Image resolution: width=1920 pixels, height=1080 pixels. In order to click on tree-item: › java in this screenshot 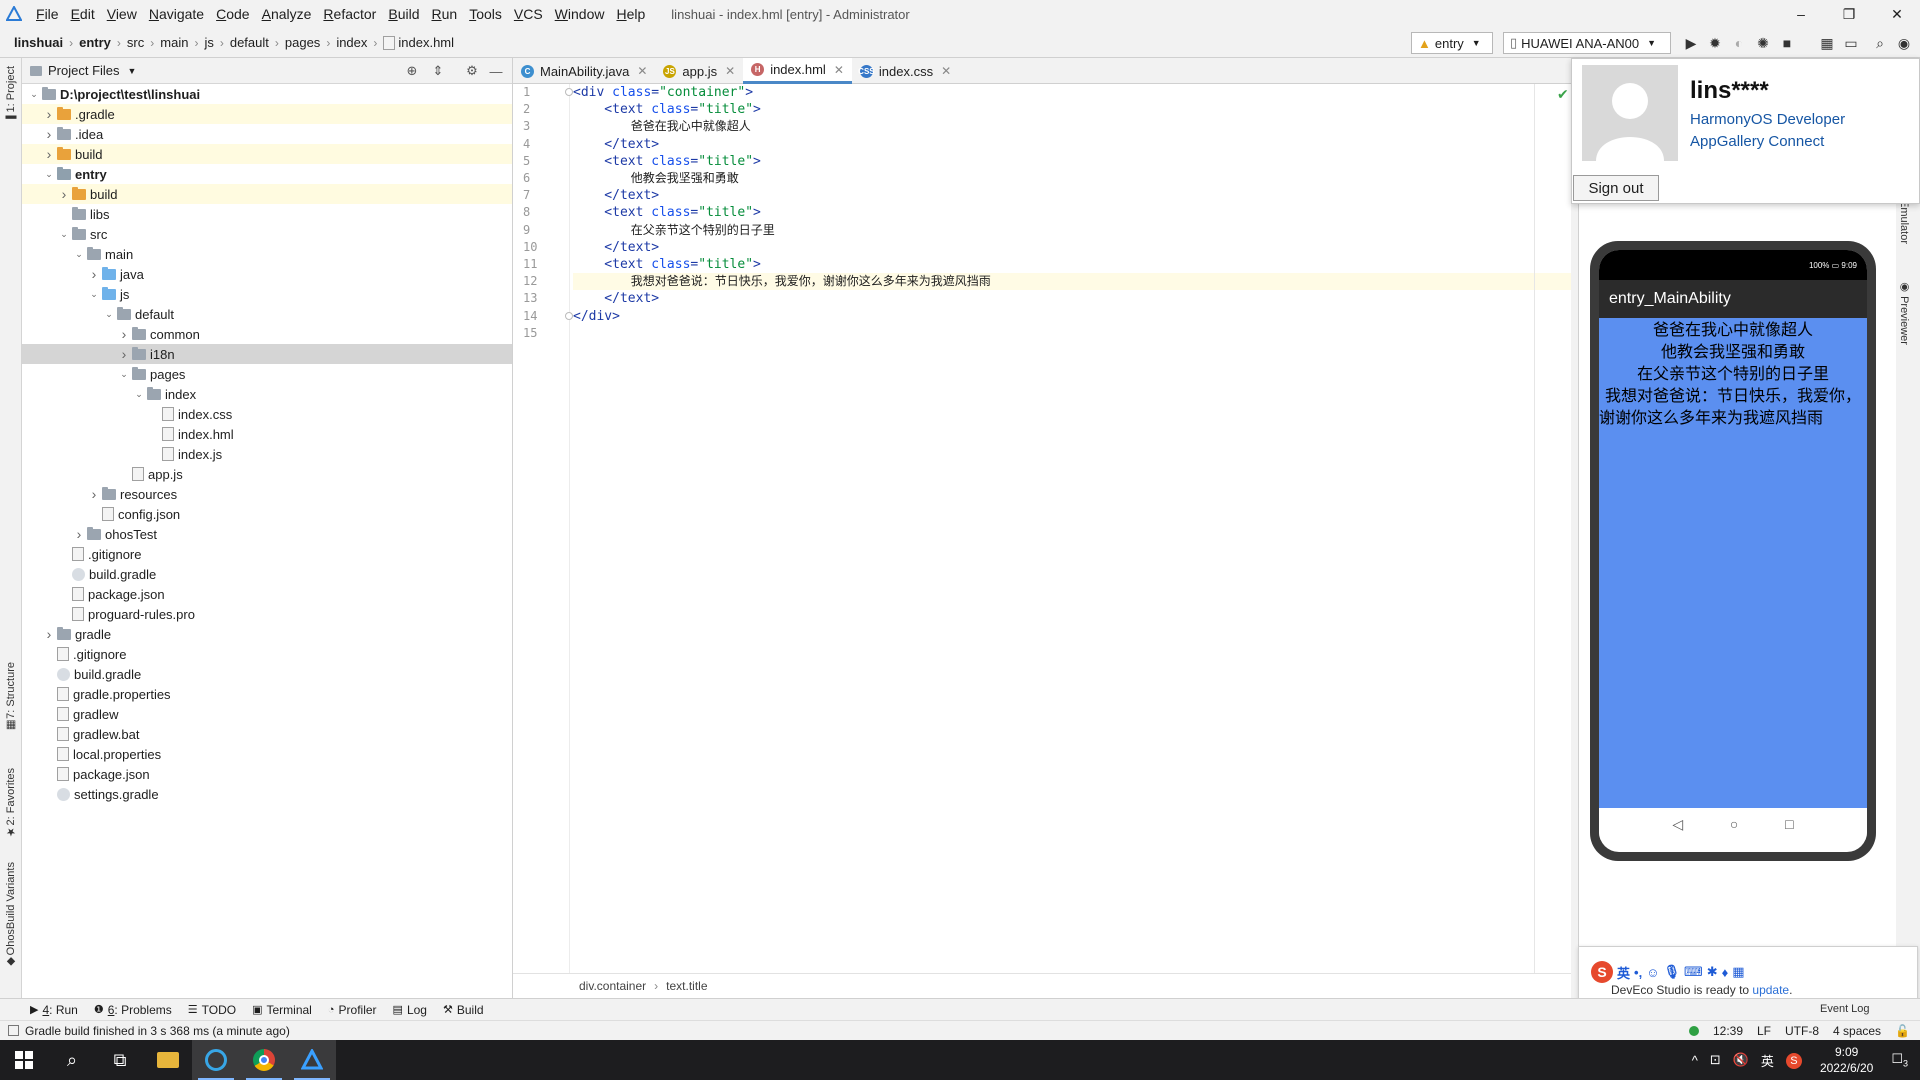, I will do `click(267, 274)`.